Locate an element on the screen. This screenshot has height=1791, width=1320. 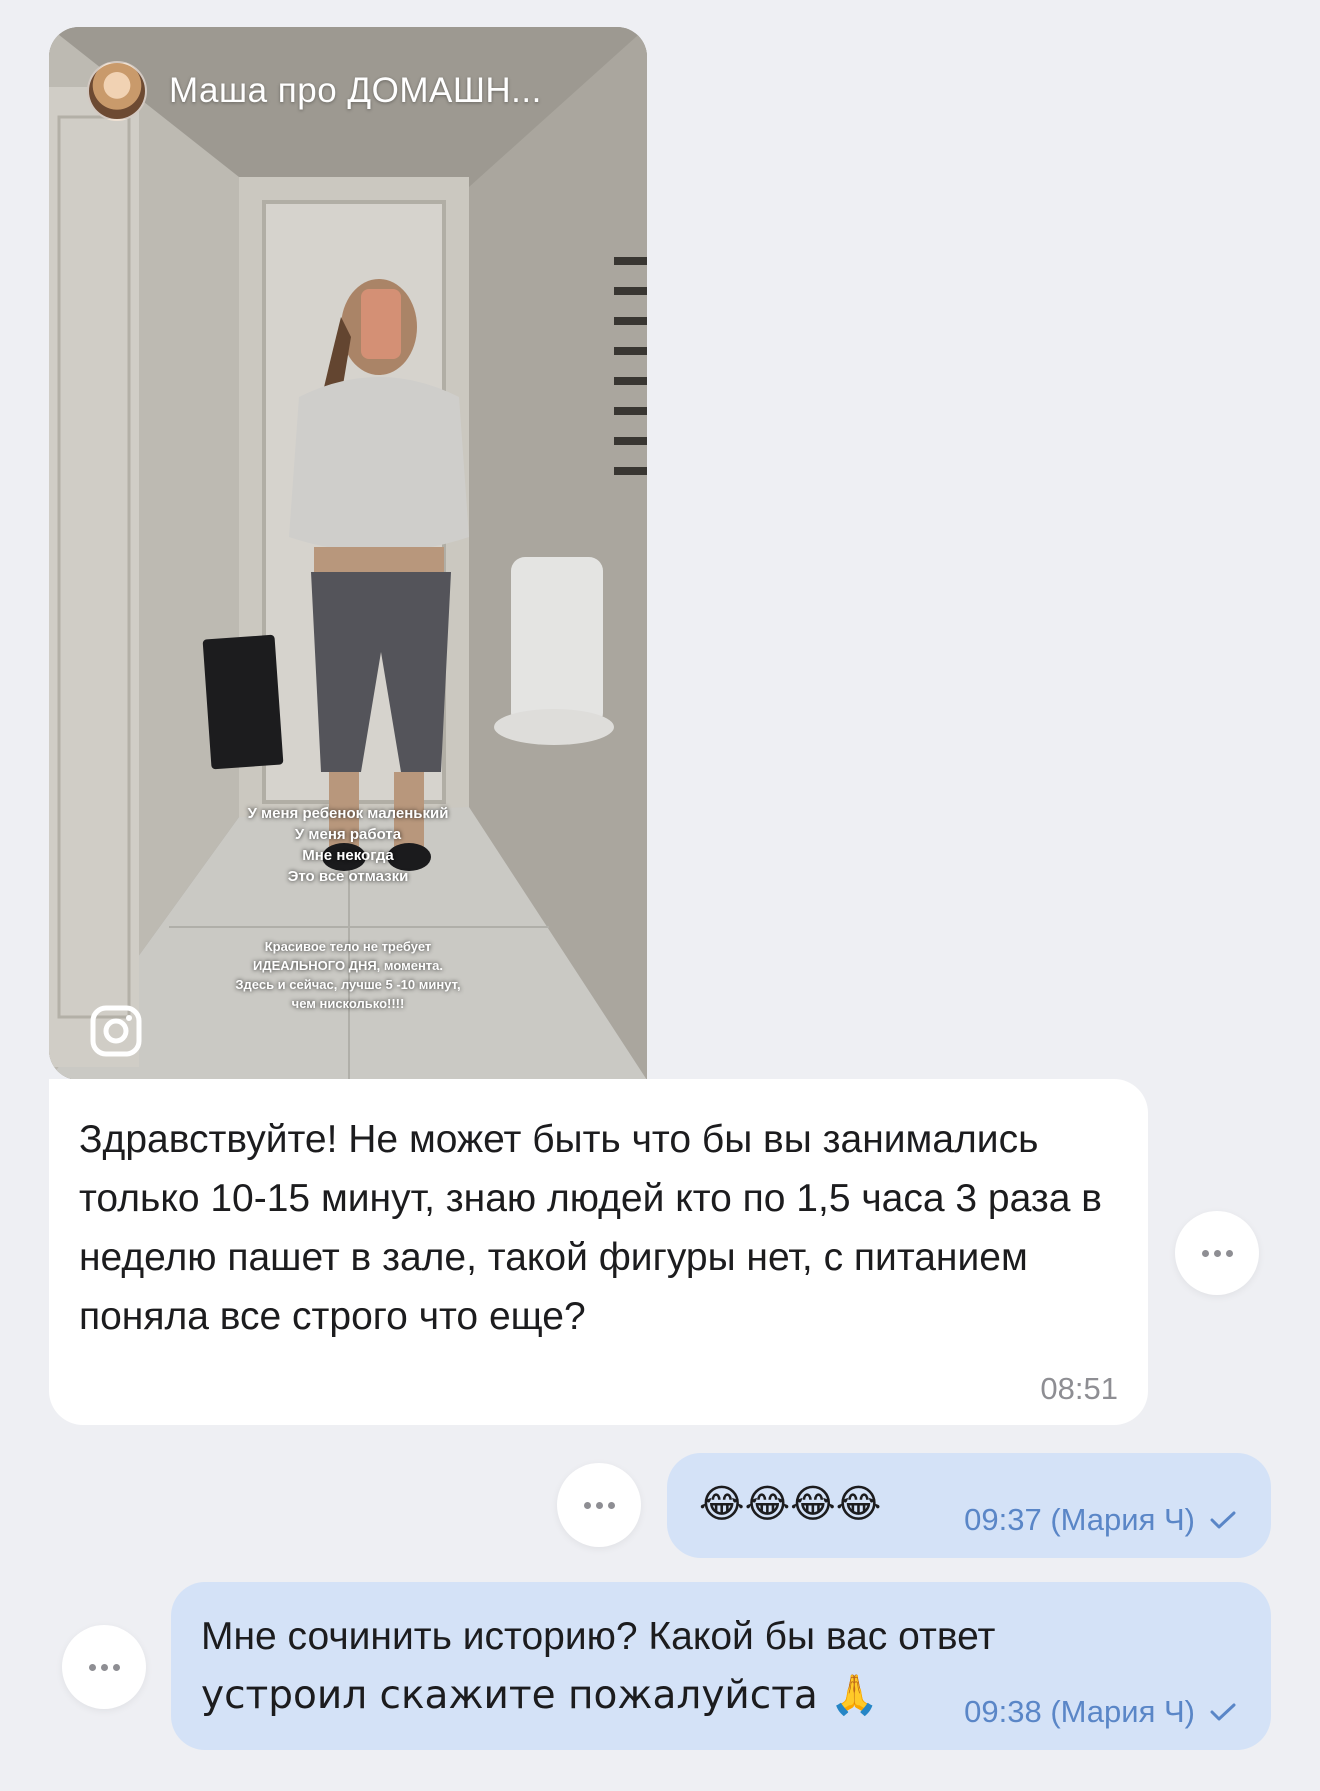
message-text-line: устроил скажите пожалуйста 🙏 is located at coordinates (540, 1695).